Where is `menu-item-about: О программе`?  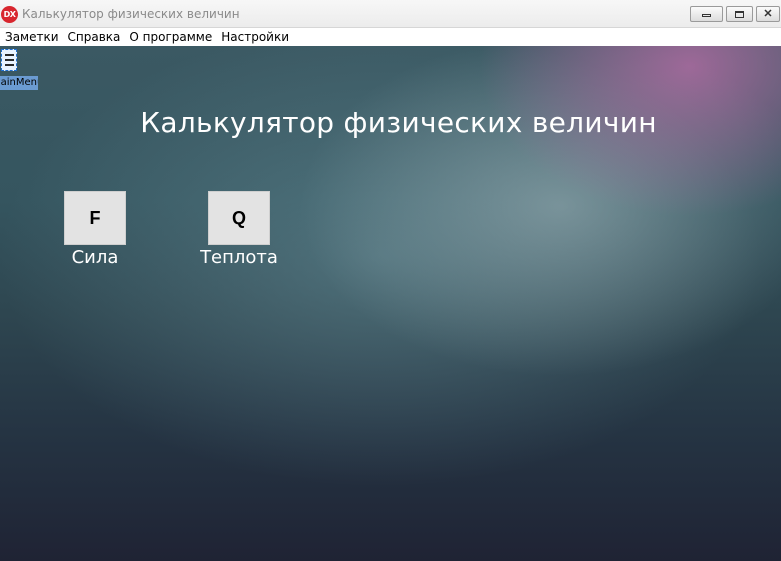
menu-item-about: О программе is located at coordinates (170, 37).